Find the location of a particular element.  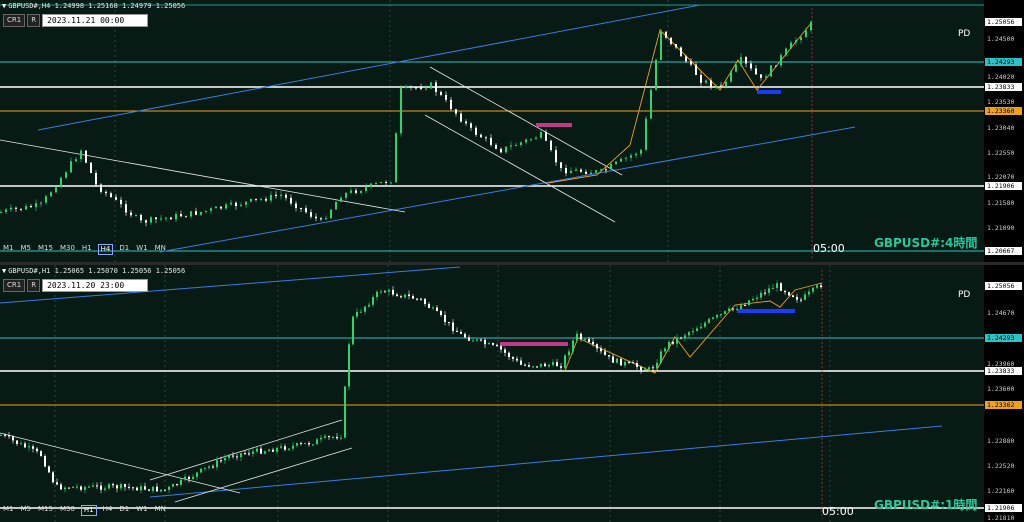

date-field: 2023.11.20 23:00 is located at coordinates (95, 285).